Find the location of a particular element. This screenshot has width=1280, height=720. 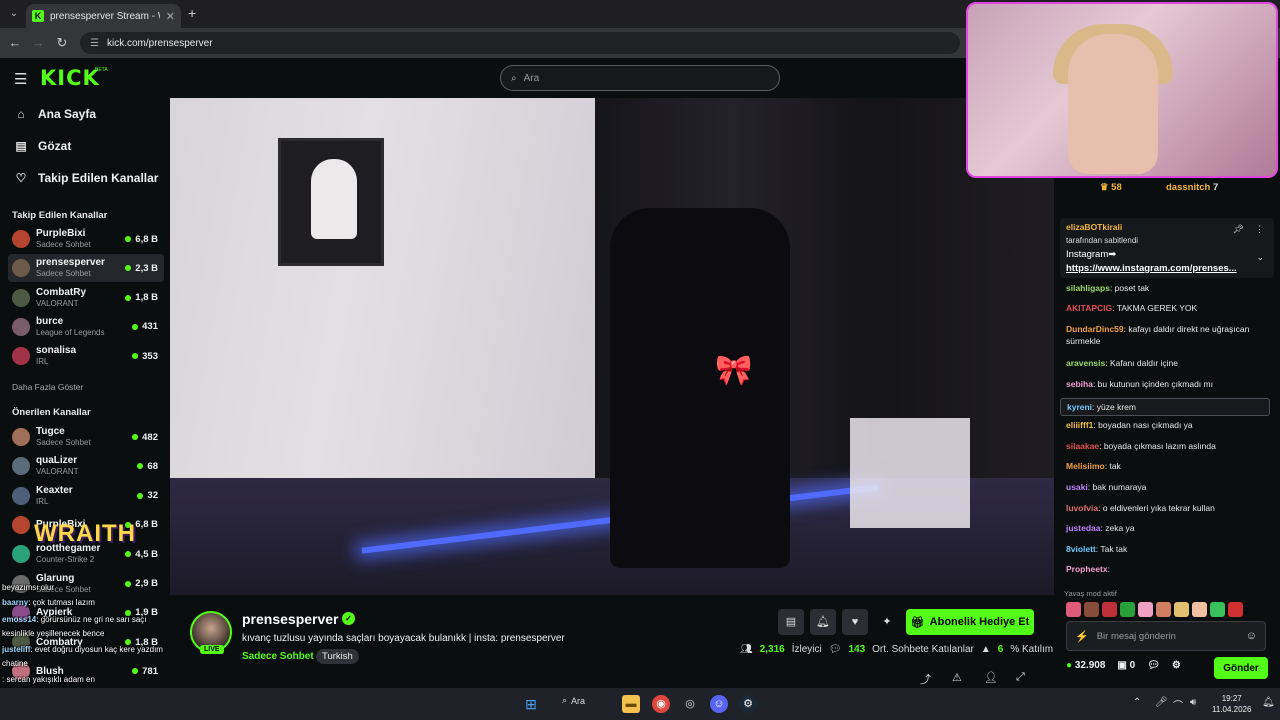

chat-username: aravensis is located at coordinates (1085, 363).